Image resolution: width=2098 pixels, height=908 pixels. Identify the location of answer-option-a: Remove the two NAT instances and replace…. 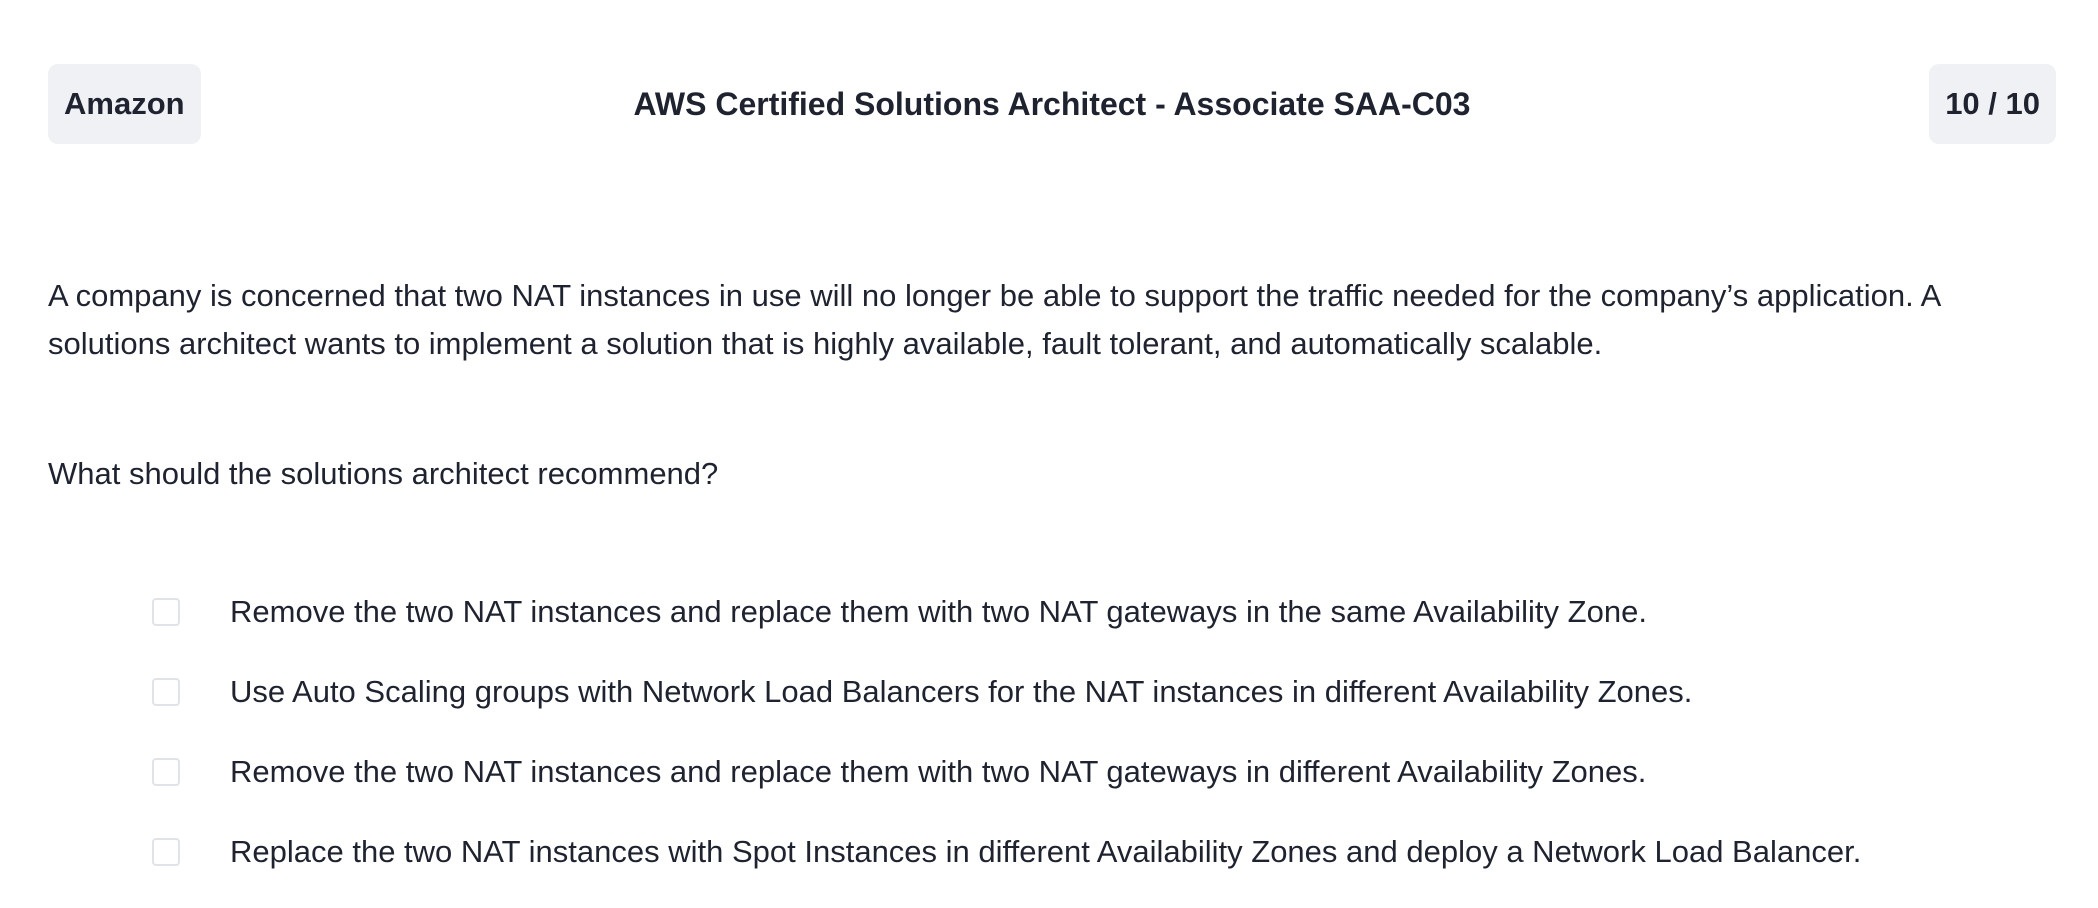
(1092, 612).